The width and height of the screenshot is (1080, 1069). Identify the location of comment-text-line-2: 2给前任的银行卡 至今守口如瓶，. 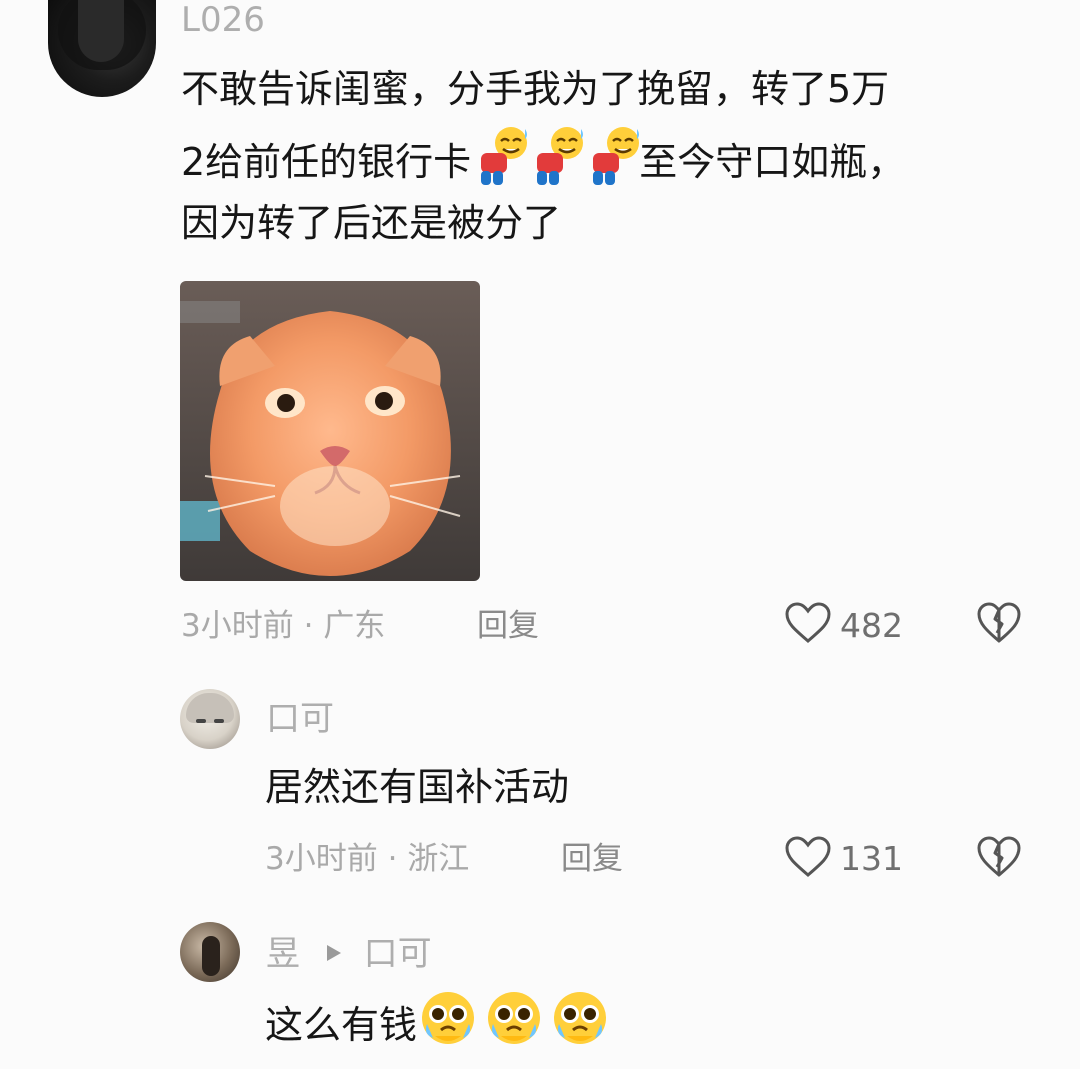
(543, 159).